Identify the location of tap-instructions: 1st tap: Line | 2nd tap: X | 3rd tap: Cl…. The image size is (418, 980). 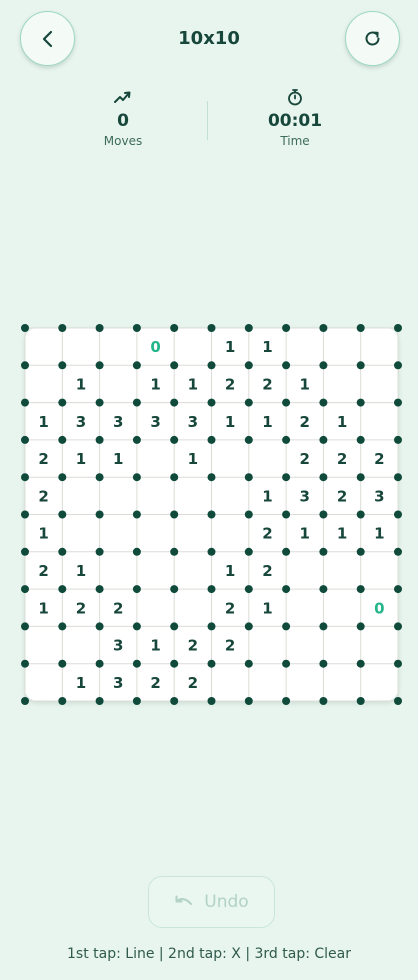
(209, 954).